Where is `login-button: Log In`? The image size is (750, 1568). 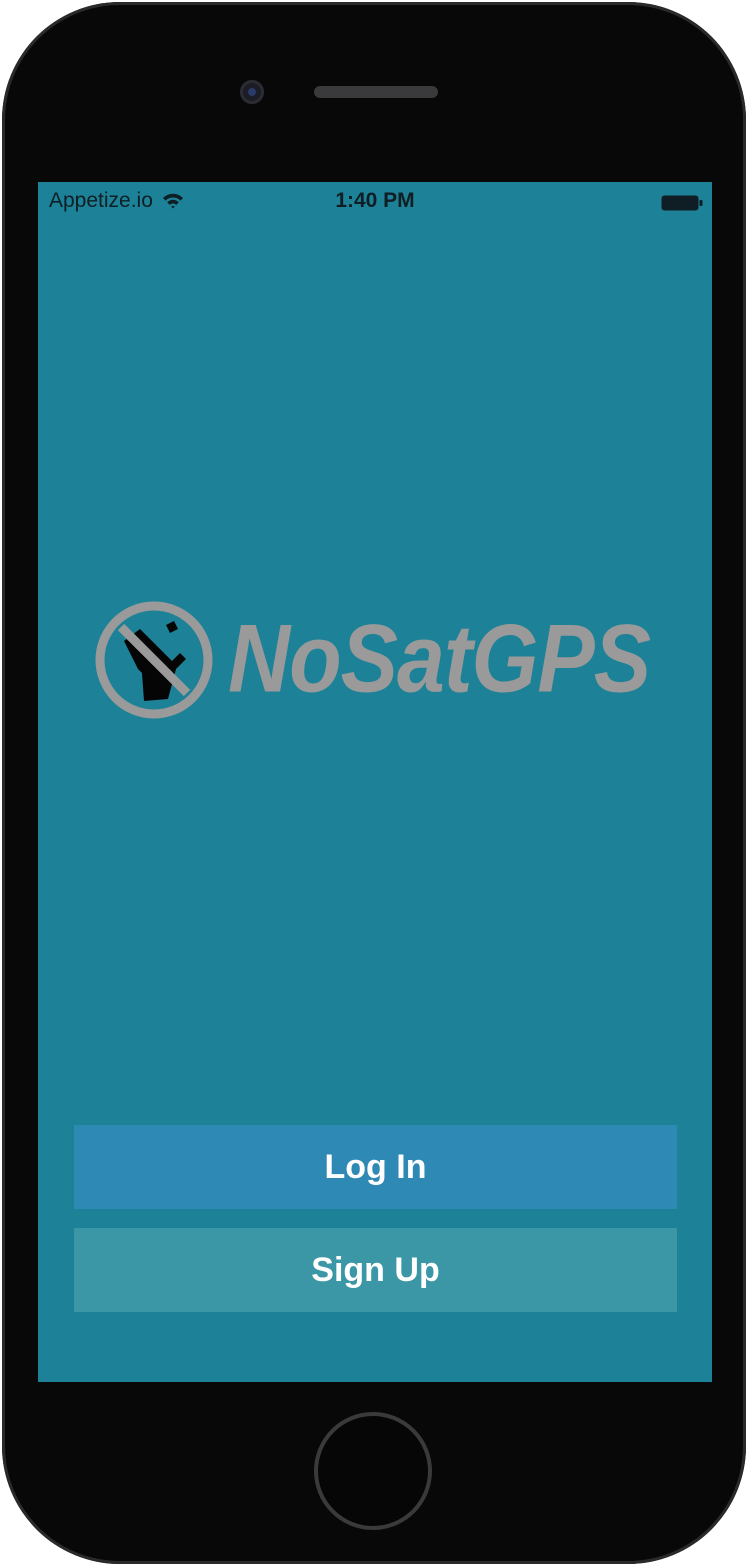 login-button: Log In is located at coordinates (375, 1167).